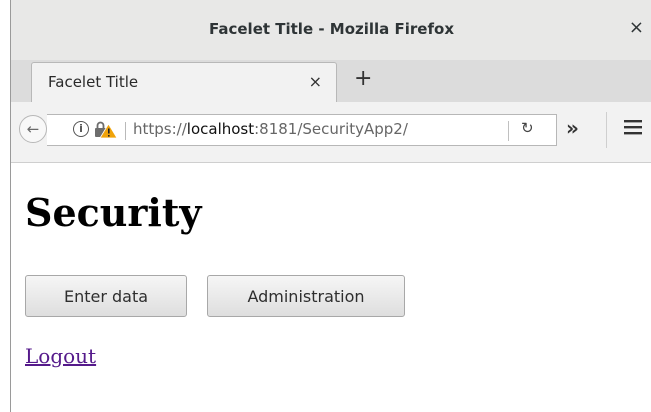 The width and height of the screenshot is (651, 412). What do you see at coordinates (633, 129) in the screenshot?
I see `hamburger-menu-icon` at bounding box center [633, 129].